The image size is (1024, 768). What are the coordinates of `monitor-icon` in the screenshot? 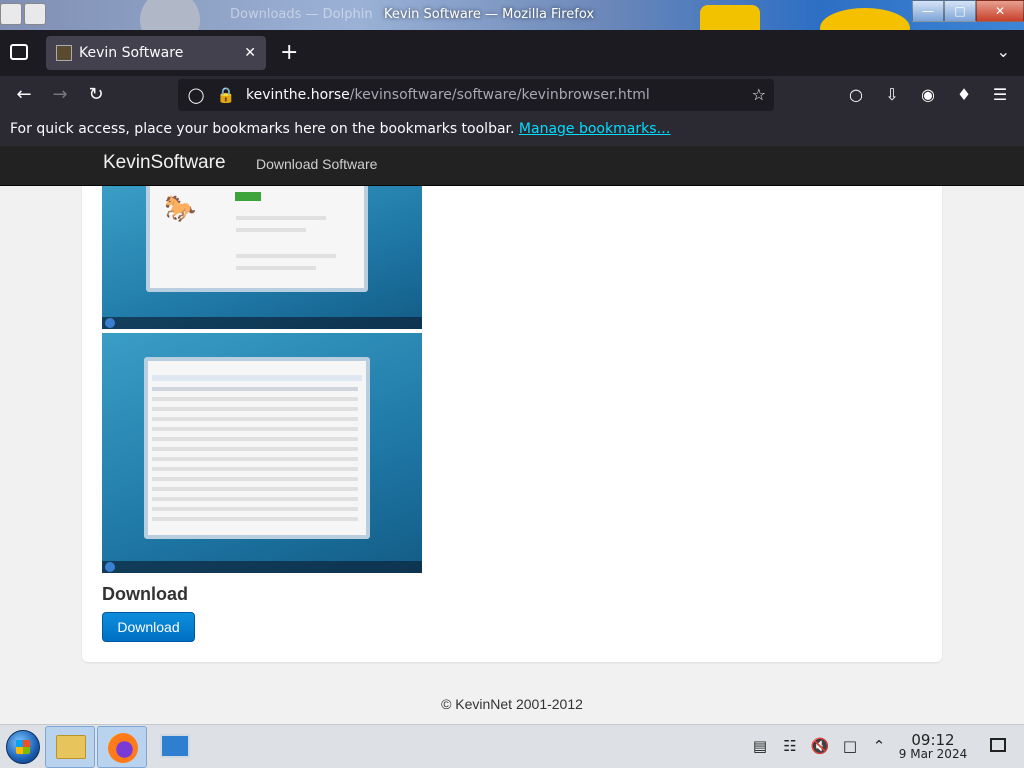 It's located at (175, 746).